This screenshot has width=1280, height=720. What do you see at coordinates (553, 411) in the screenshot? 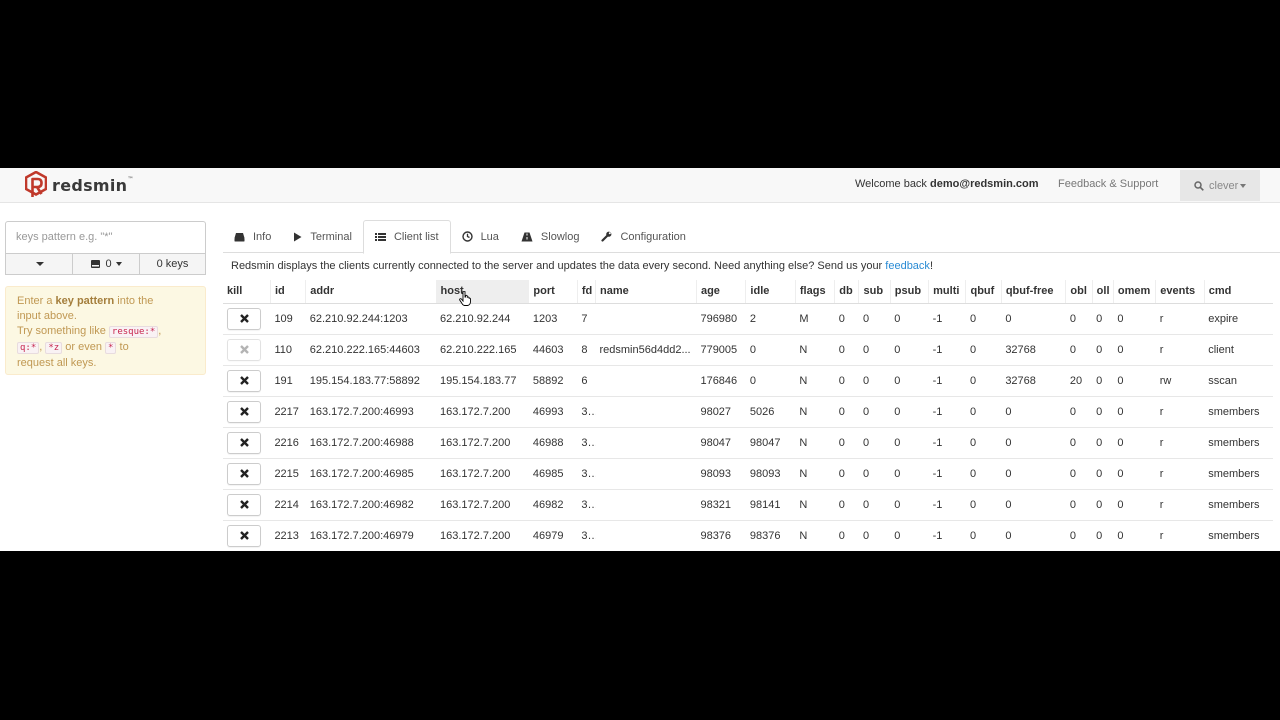
I see `cell-port: 46993` at bounding box center [553, 411].